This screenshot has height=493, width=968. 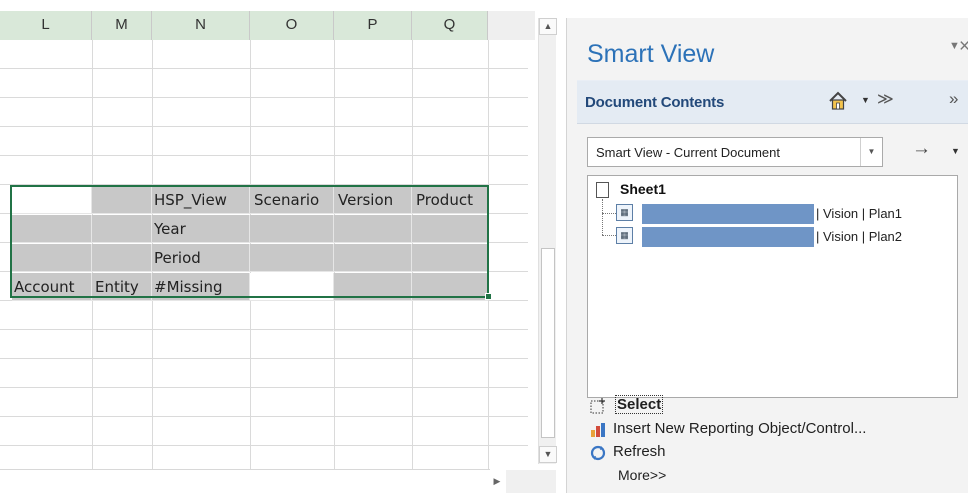 I want to click on refresh-action: Refresh, so click(x=639, y=451).